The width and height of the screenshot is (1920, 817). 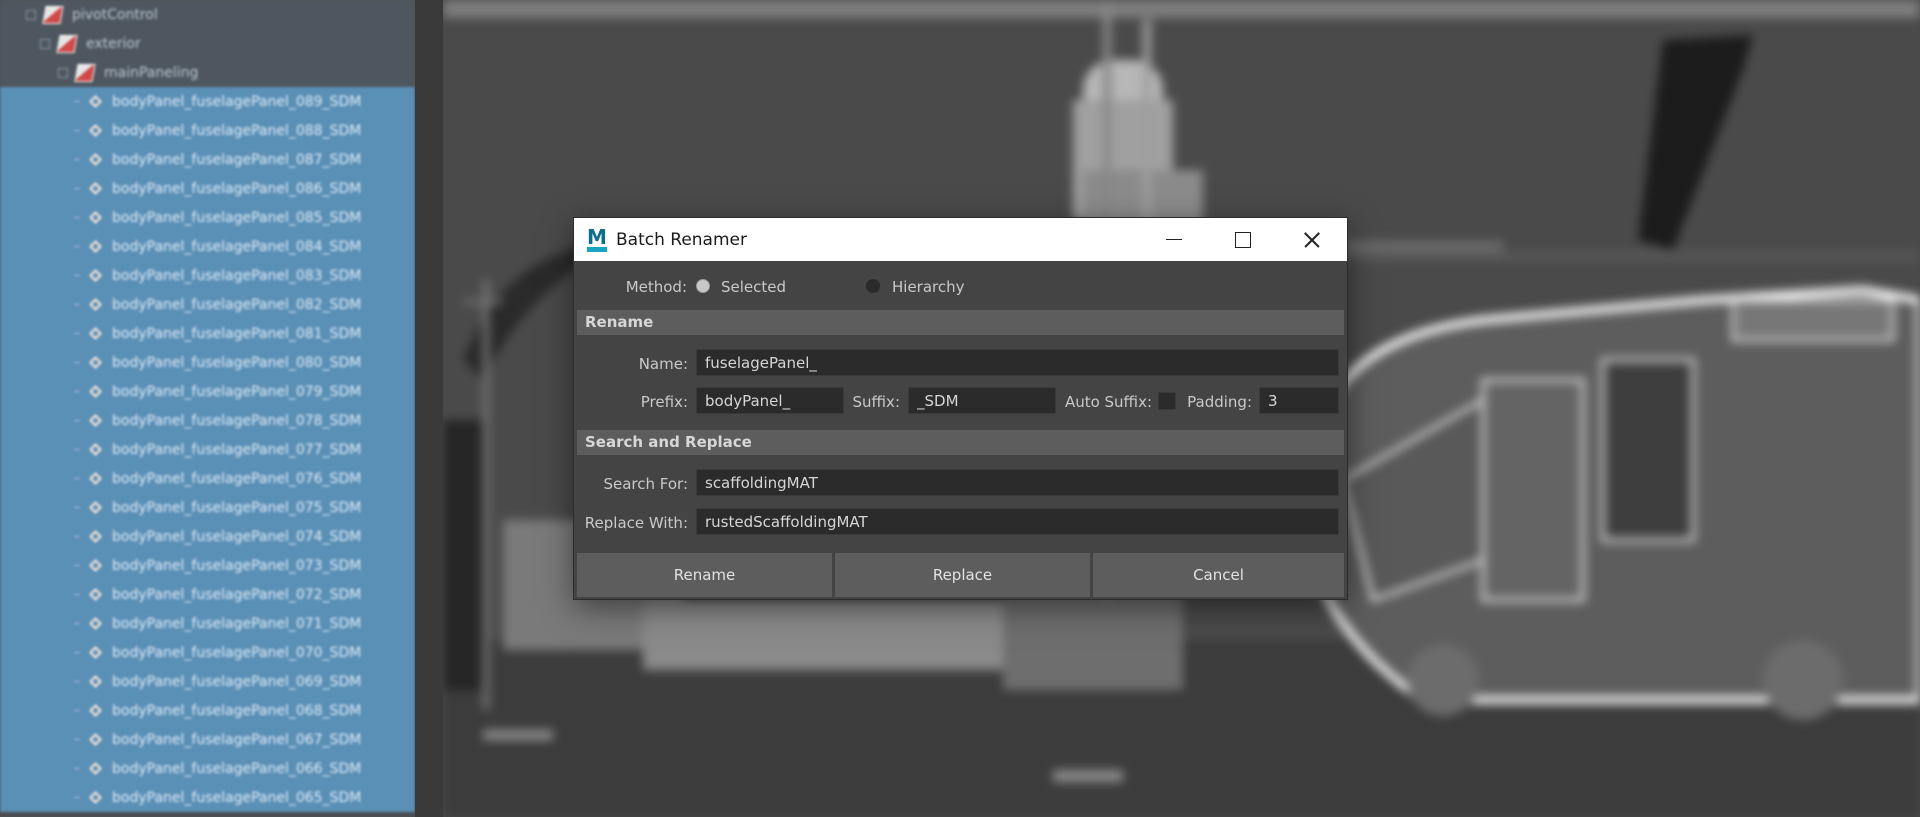 I want to click on search-replace-section-header: Search and Replace, so click(x=960, y=442).